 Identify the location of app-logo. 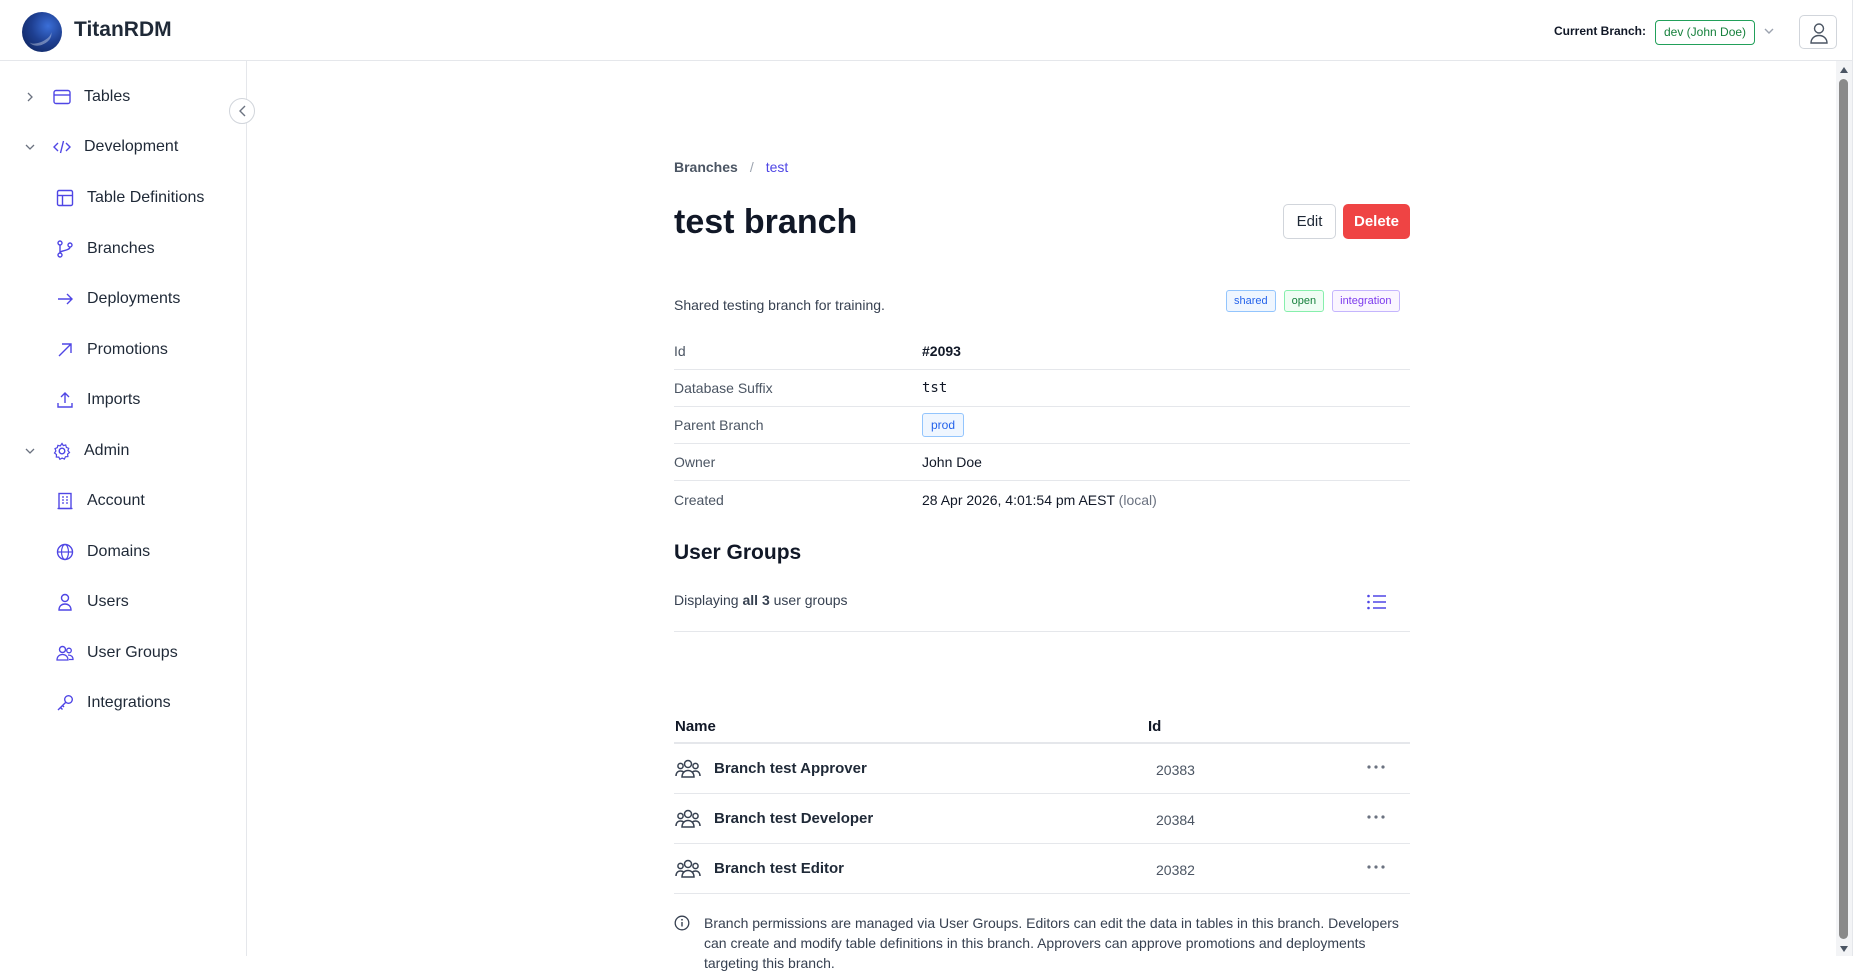
(42, 32).